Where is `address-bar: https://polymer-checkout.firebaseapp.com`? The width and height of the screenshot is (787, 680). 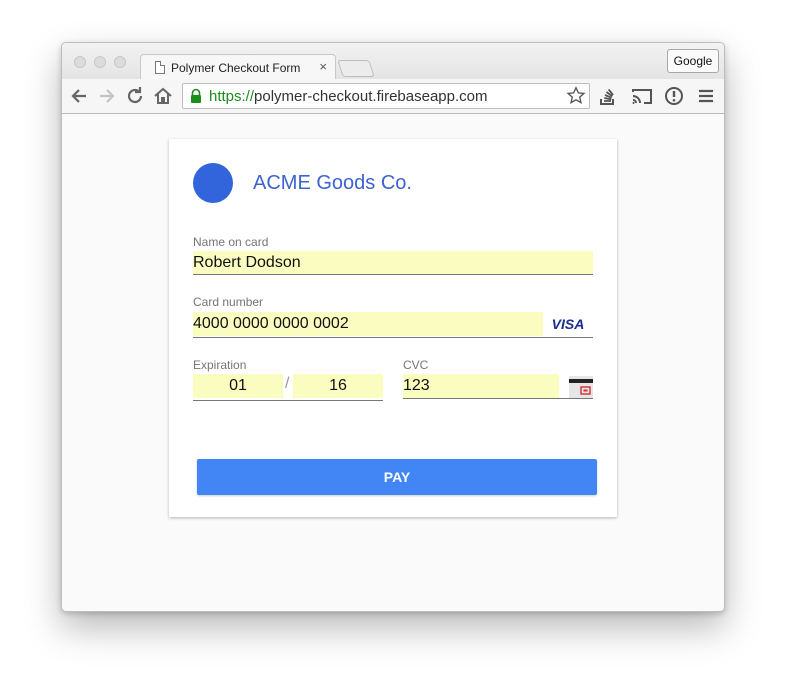 address-bar: https://polymer-checkout.firebaseapp.com is located at coordinates (386, 96).